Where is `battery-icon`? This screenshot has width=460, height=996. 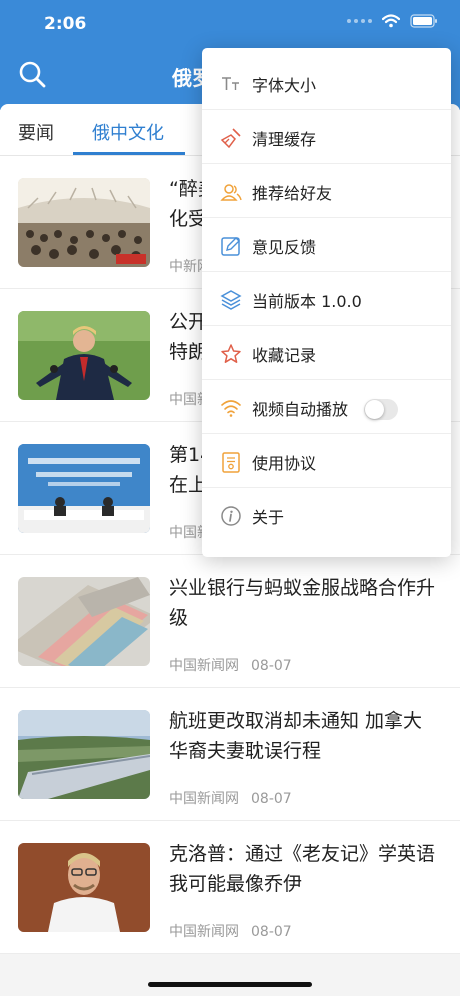 battery-icon is located at coordinates (423, 21).